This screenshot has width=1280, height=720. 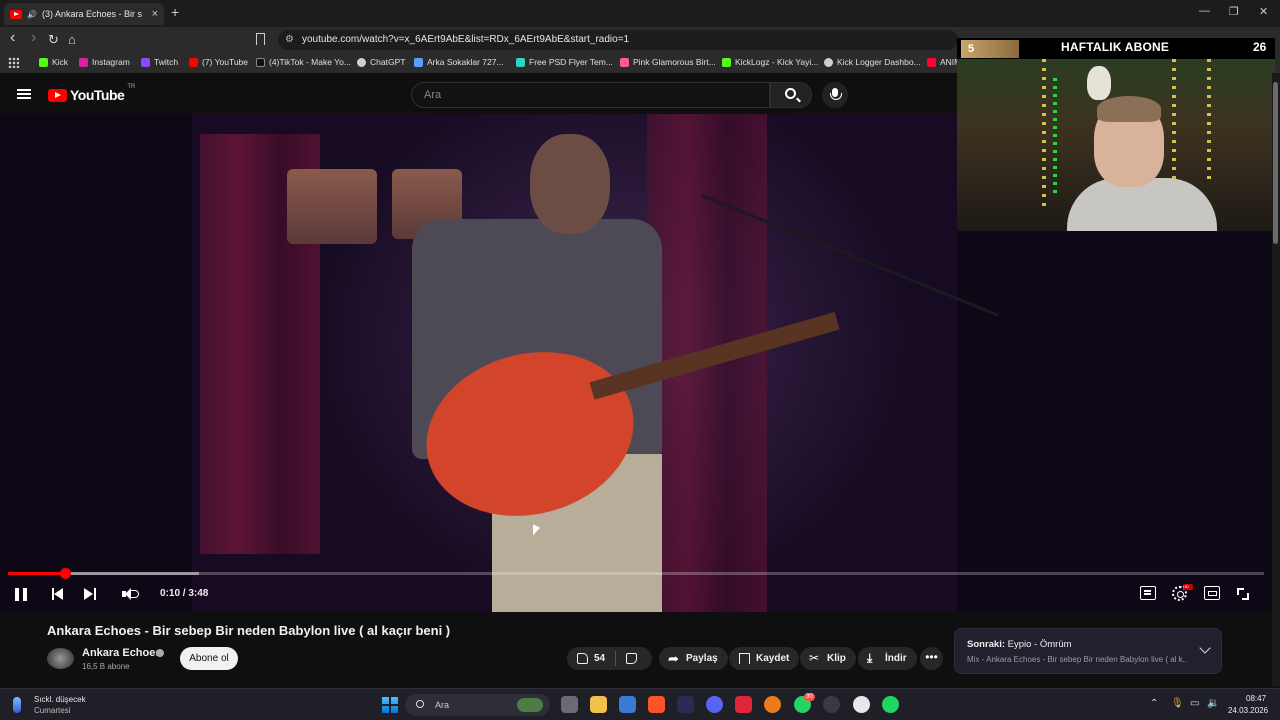 I want to click on like-divider, so click(x=616, y=658).